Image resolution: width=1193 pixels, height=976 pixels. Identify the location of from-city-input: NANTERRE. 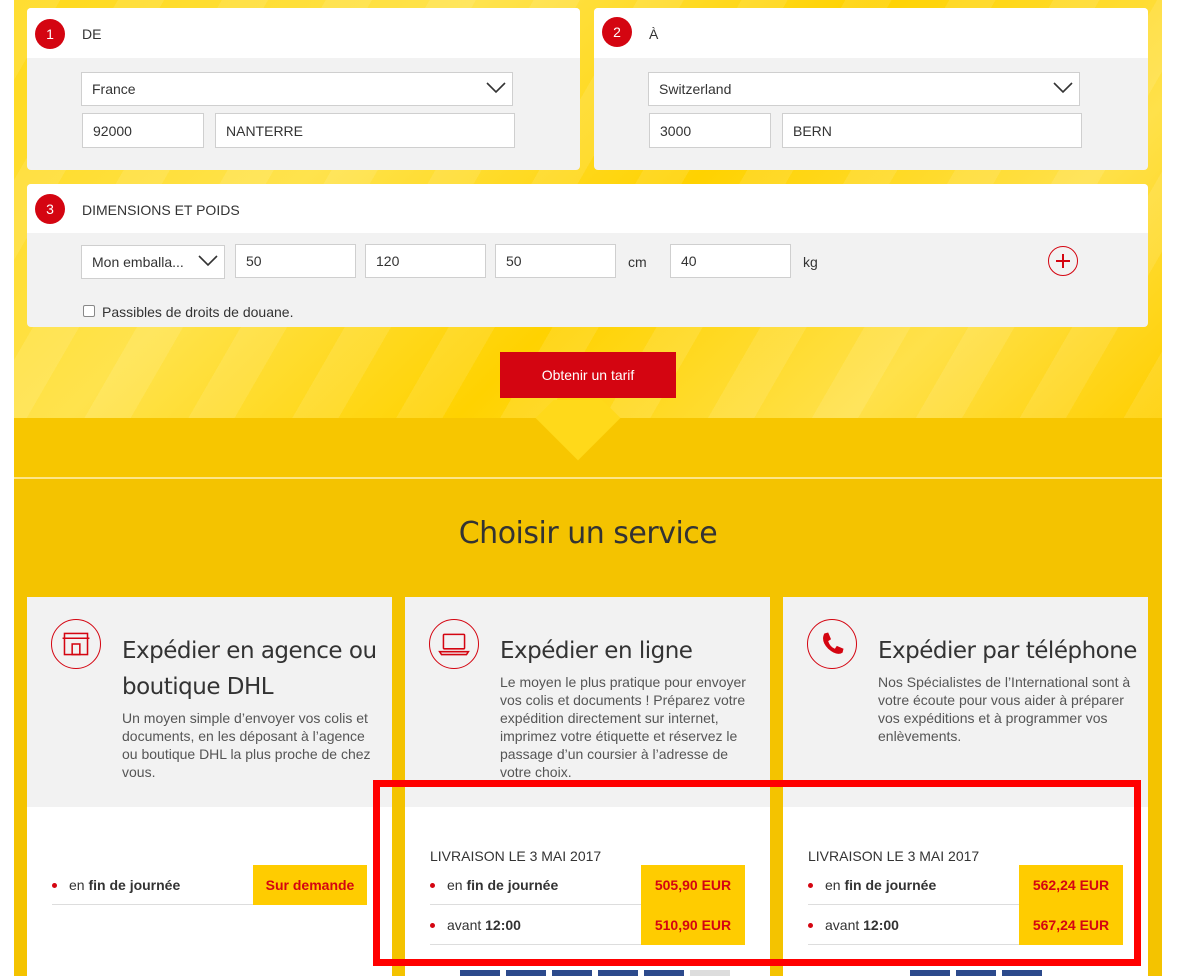
(365, 130).